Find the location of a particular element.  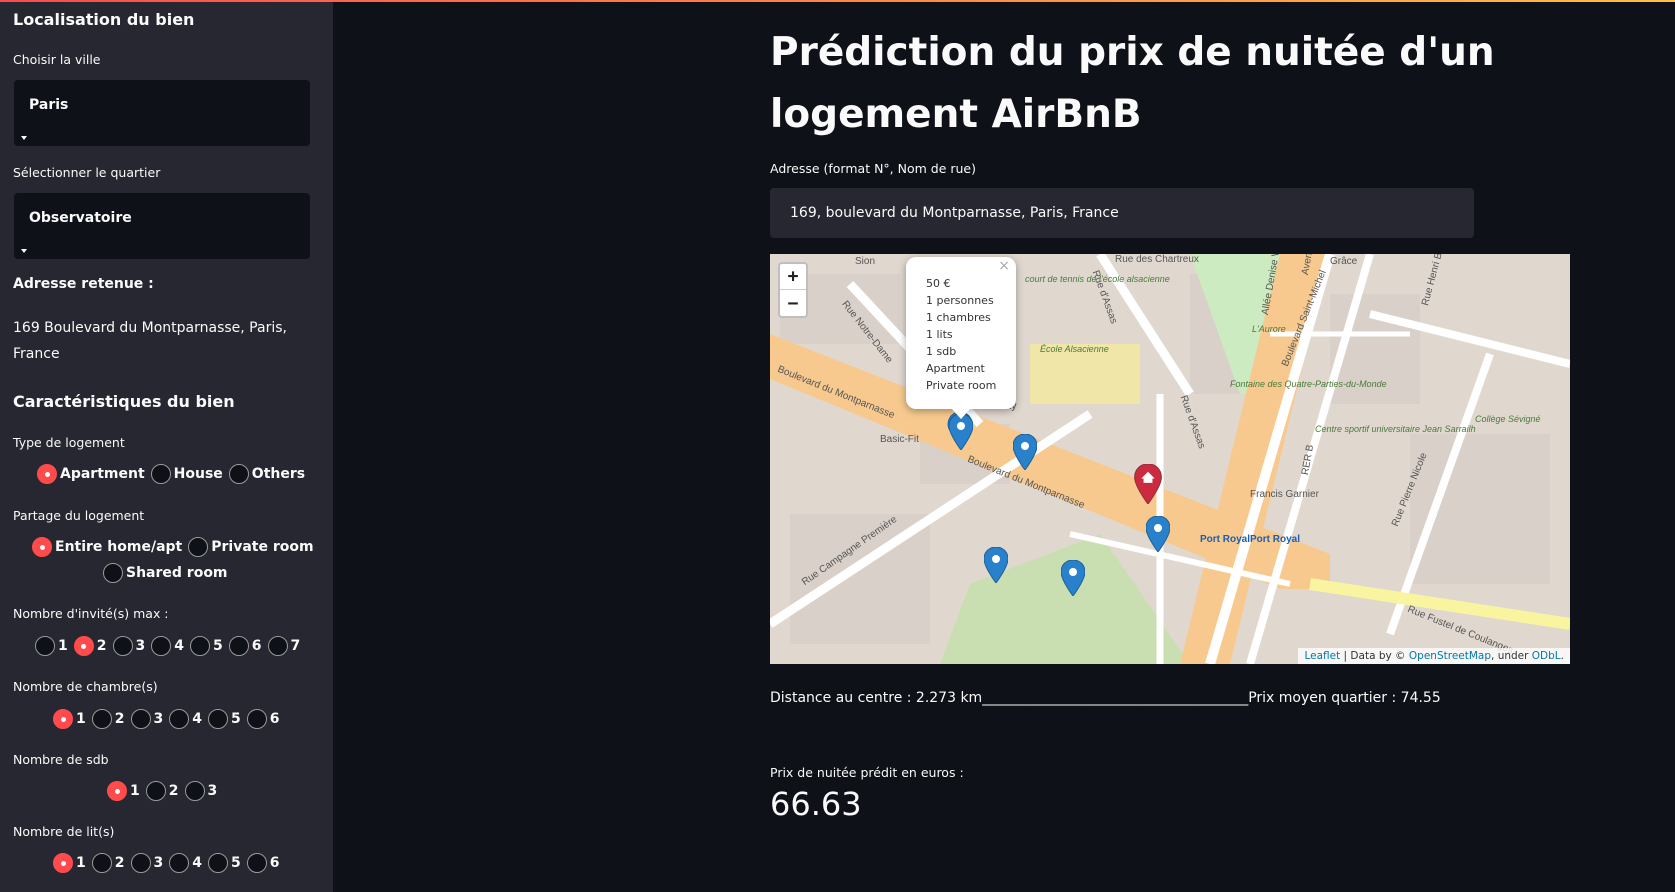

radio-option: Private room is located at coordinates (251, 547).